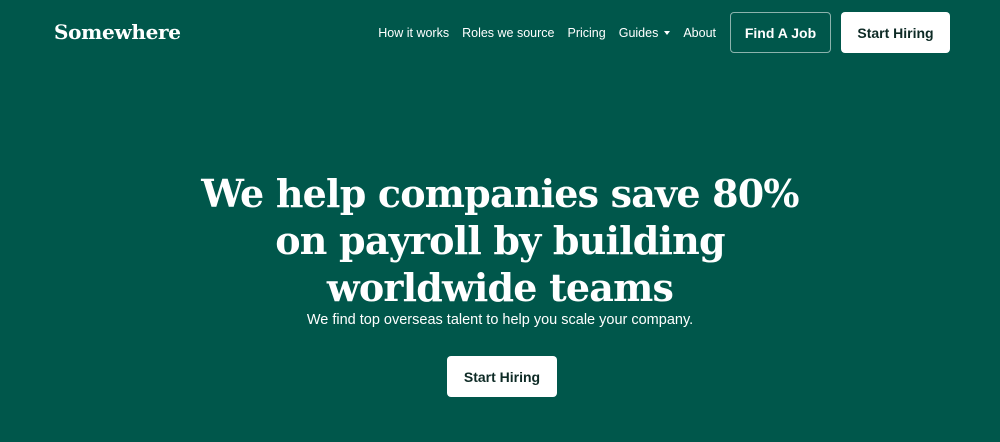  I want to click on nav-how-it-works: How it works, so click(413, 33).